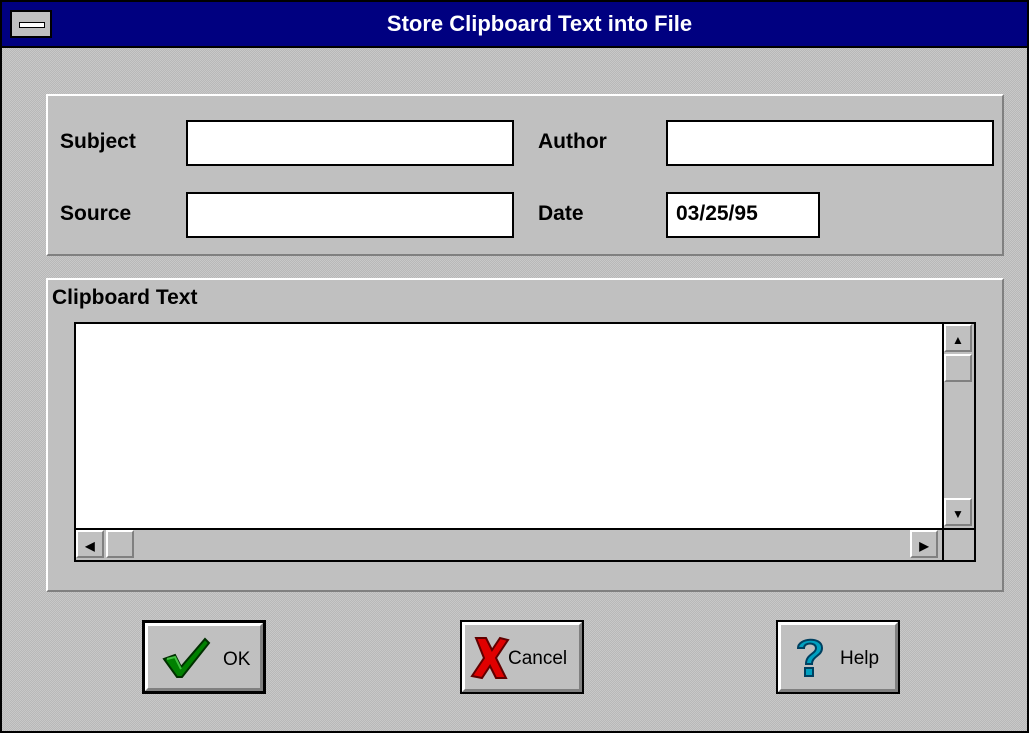 The height and width of the screenshot is (733, 1029). I want to click on arrow-down-icon: ▼, so click(958, 514).